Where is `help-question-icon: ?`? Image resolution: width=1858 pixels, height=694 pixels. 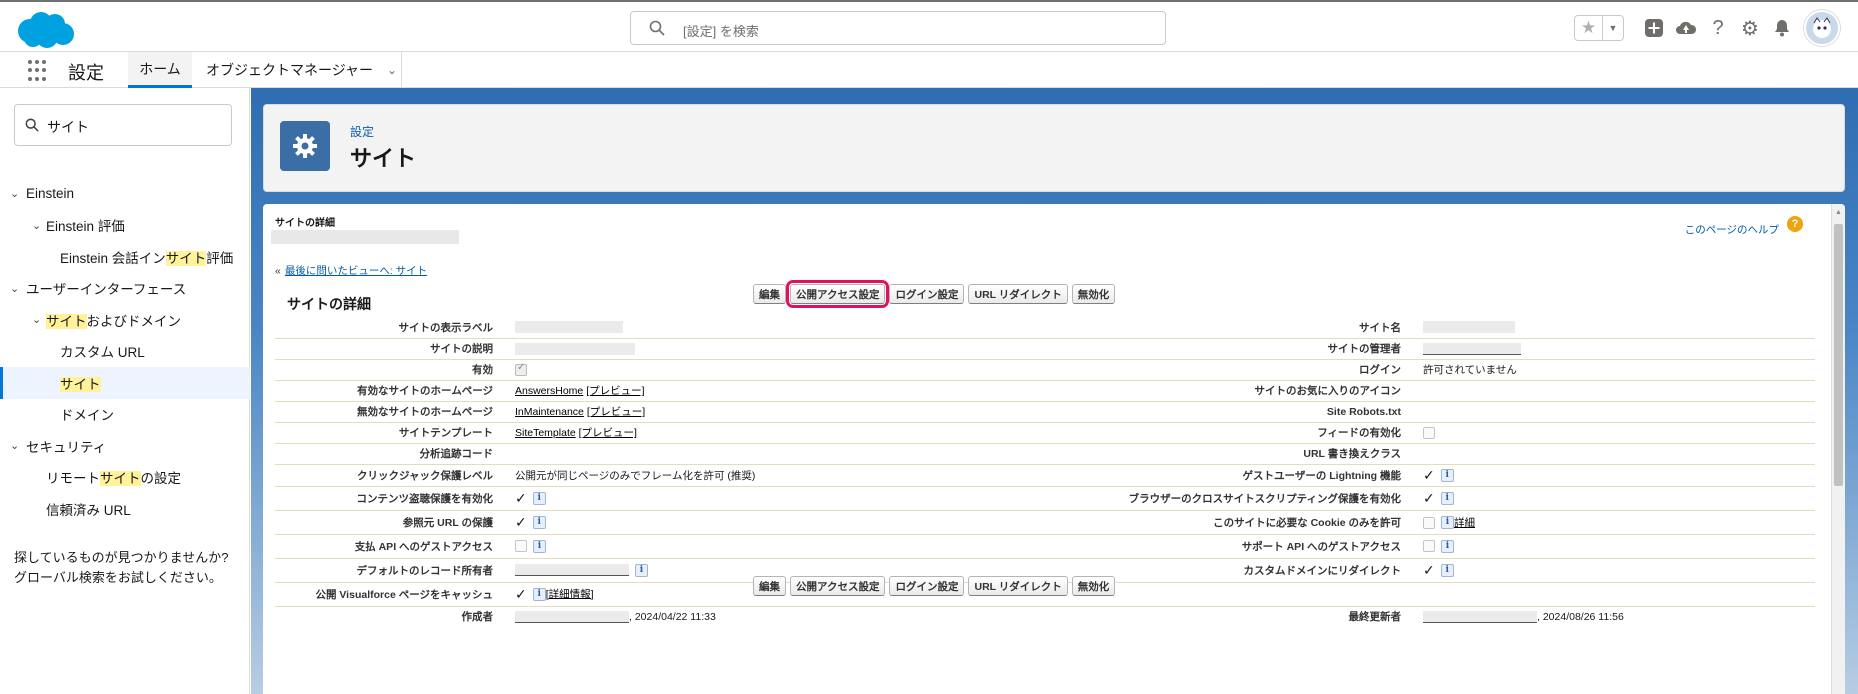 help-question-icon: ? is located at coordinates (1795, 224).